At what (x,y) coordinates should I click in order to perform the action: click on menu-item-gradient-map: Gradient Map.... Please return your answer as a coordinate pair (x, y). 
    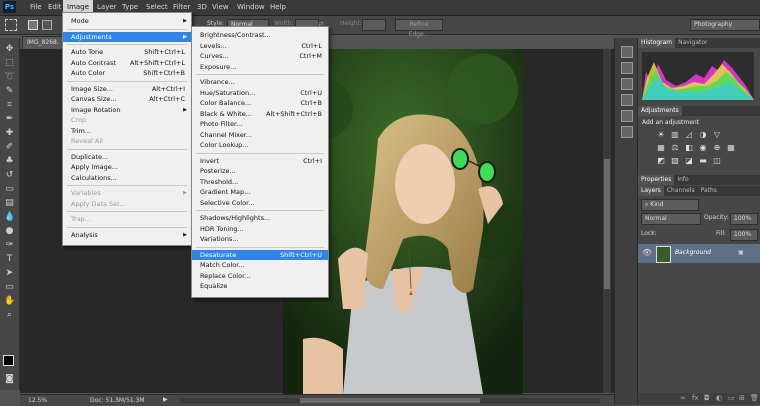
    Looking at the image, I should click on (260, 192).